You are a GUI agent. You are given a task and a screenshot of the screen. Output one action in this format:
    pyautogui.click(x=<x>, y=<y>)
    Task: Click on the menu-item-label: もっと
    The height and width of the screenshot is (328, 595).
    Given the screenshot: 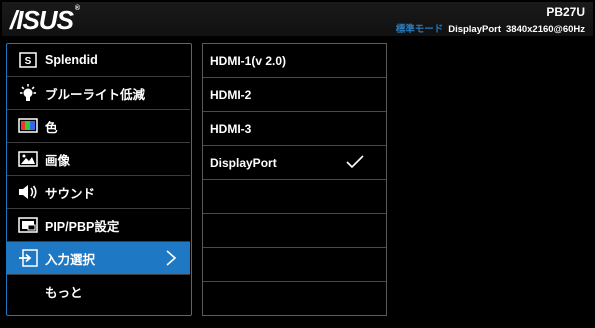 What is the action you would take?
    pyautogui.click(x=64, y=293)
    